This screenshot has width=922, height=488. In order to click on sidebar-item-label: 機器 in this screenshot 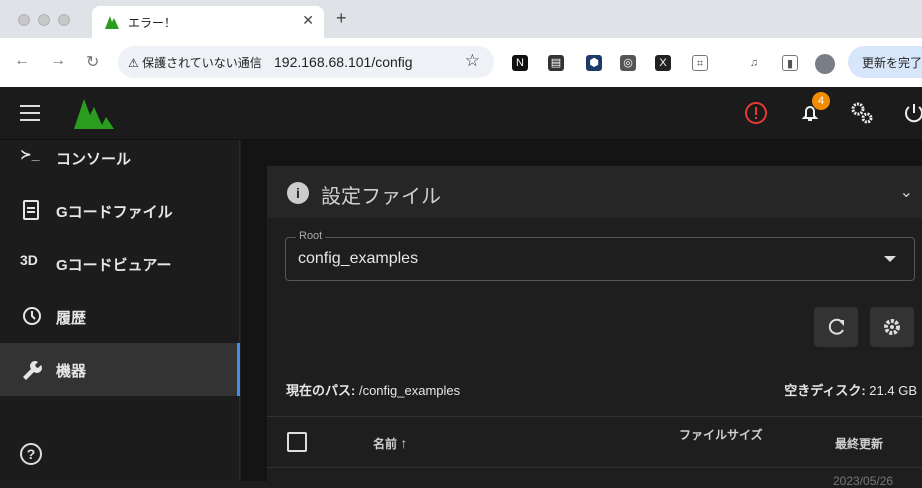, I will do `click(71, 371)`.